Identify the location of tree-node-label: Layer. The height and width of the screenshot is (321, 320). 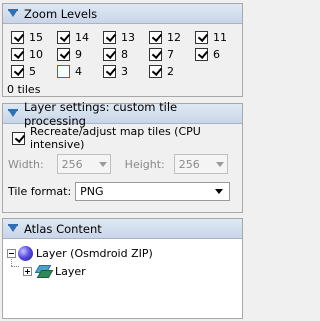
(70, 271).